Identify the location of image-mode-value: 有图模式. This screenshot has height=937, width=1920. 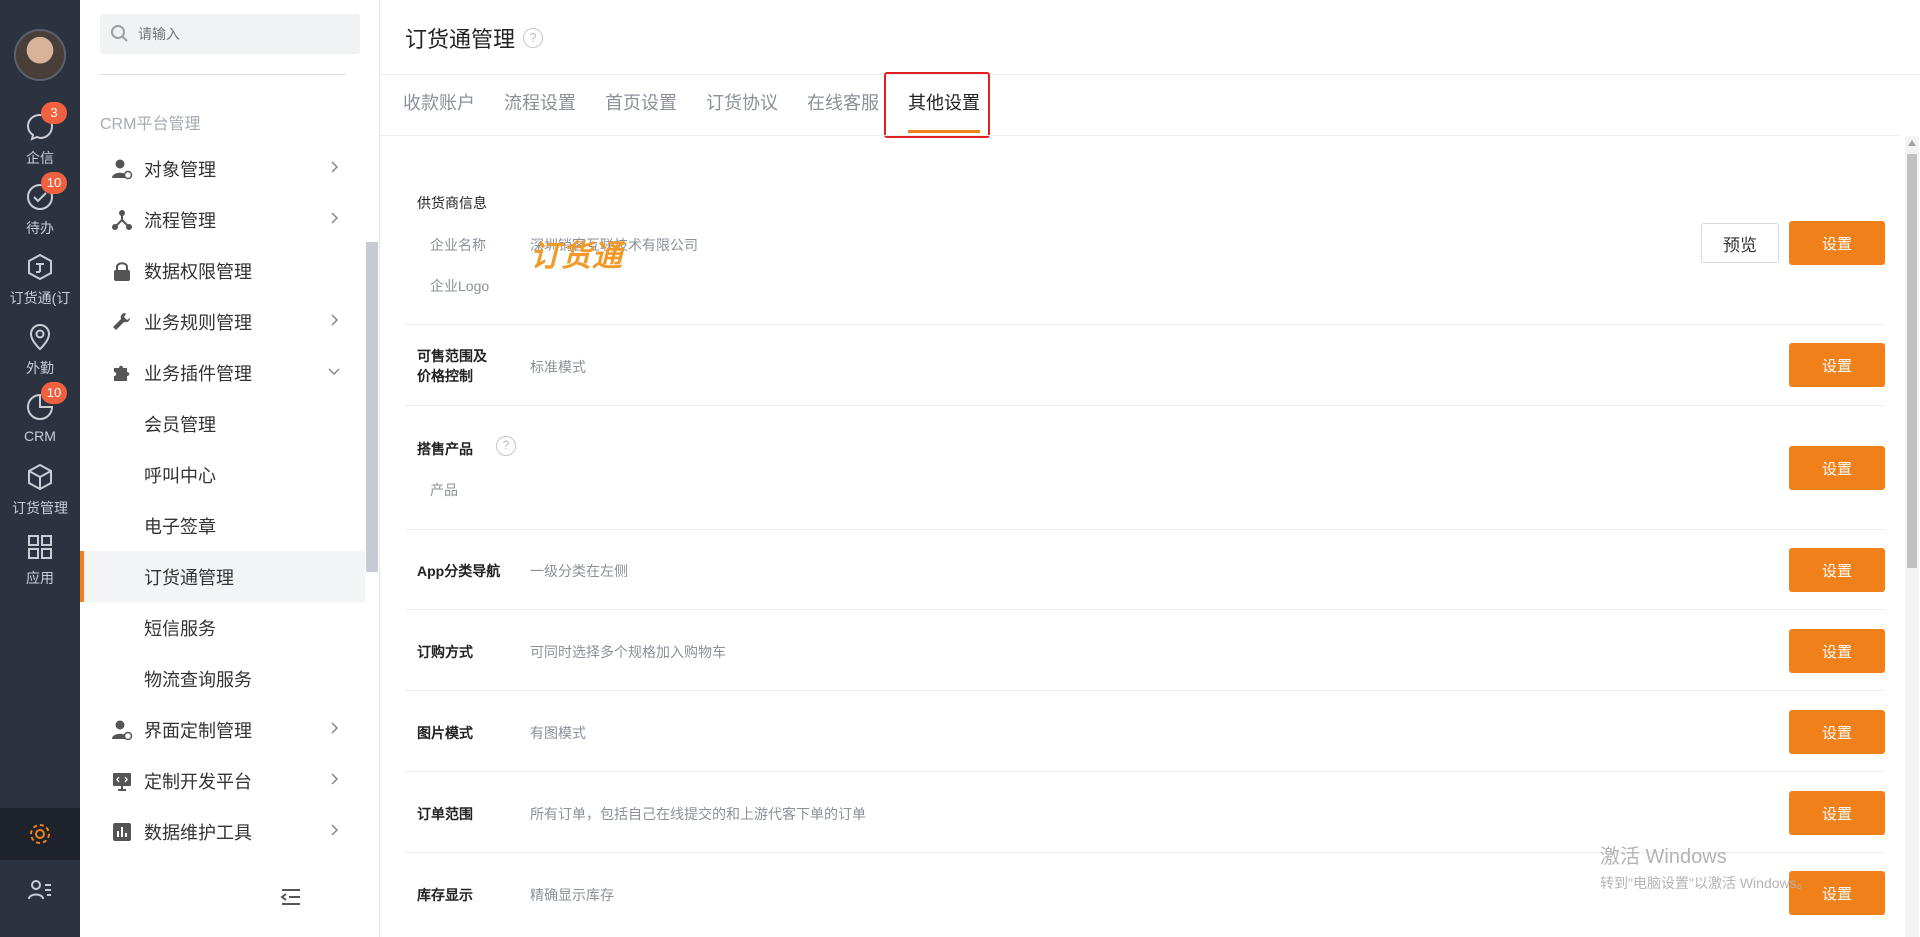
(558, 733).